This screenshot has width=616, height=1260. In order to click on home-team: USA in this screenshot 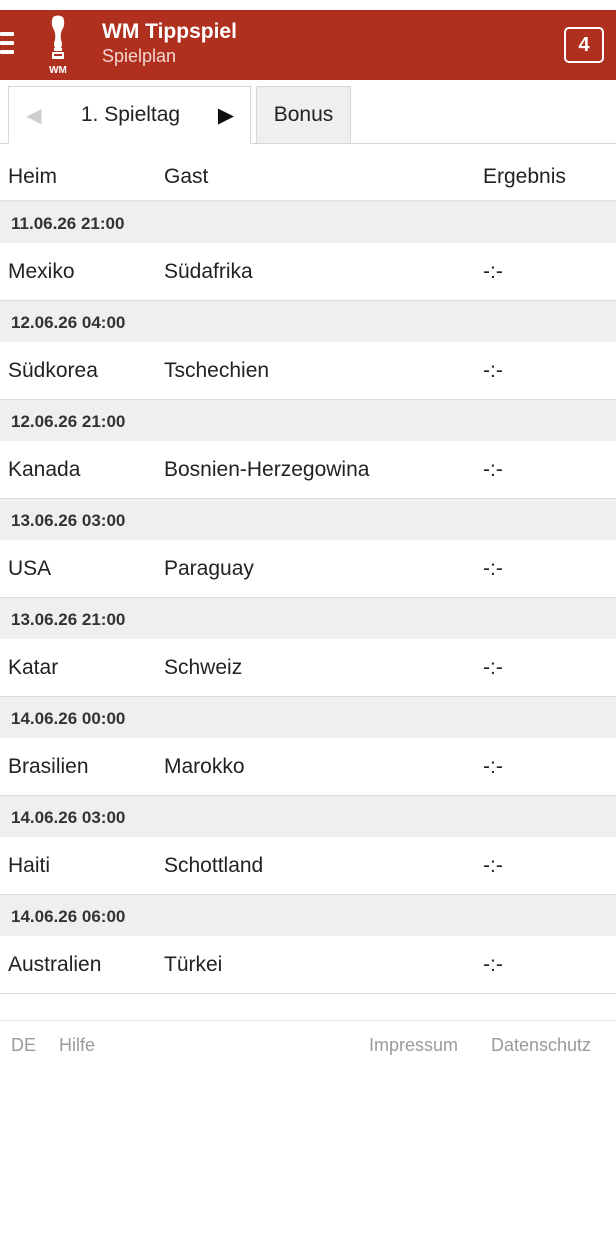, I will do `click(30, 568)`.